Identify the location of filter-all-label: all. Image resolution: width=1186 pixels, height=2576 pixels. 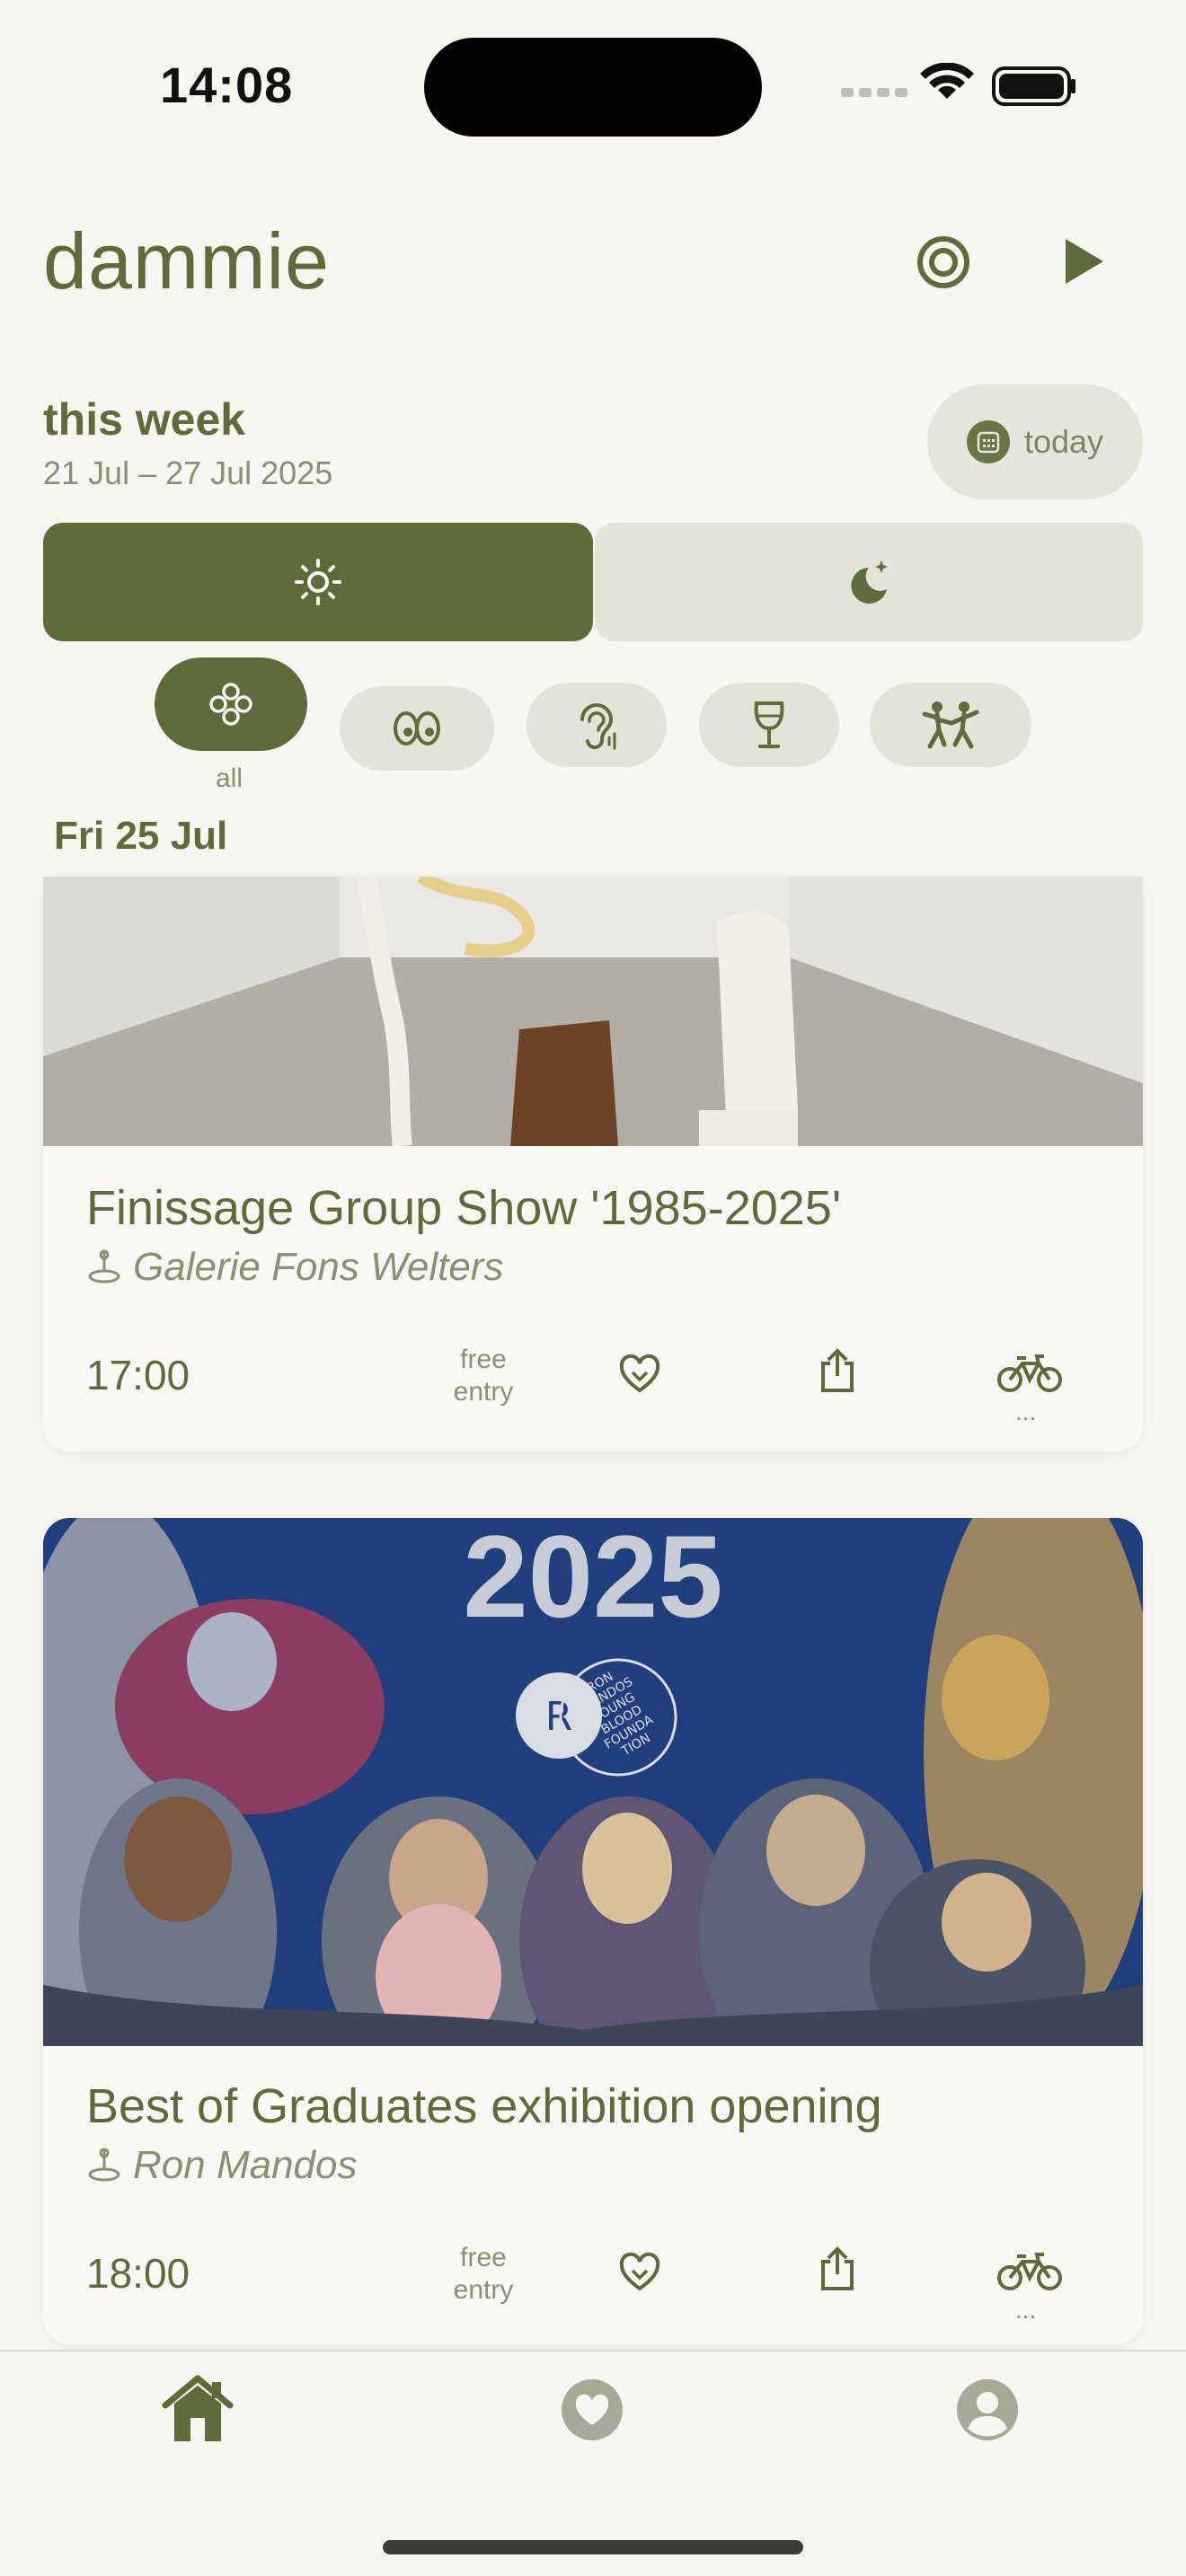
(229, 778).